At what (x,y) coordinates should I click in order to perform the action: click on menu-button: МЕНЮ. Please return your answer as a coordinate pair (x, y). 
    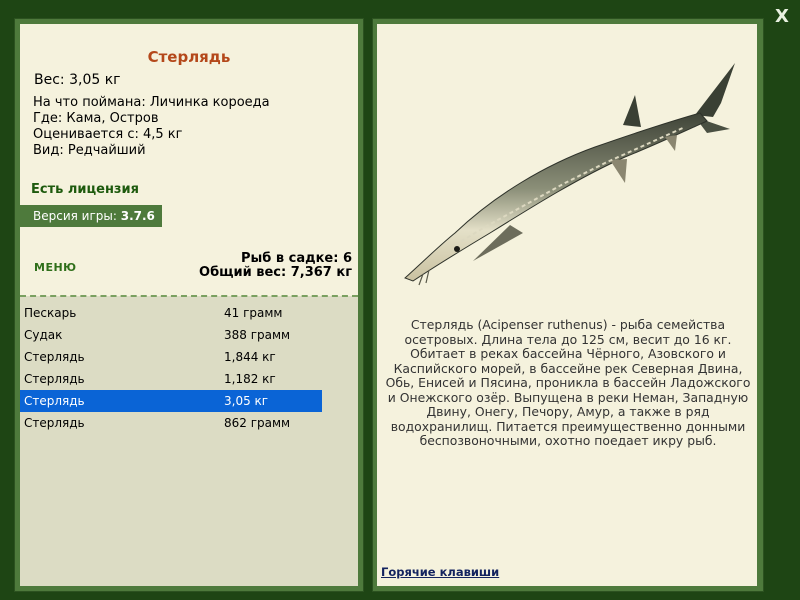
    Looking at the image, I should click on (55, 267).